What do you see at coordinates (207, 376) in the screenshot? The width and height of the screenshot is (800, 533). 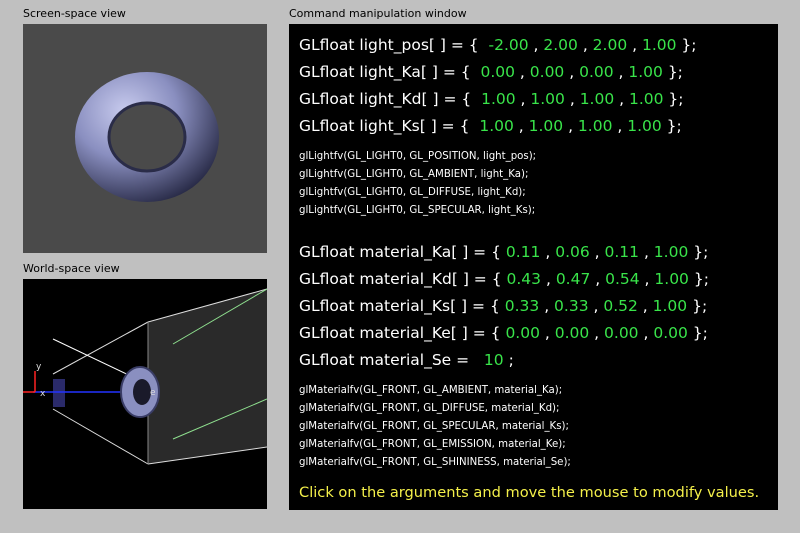 I see `frustum-far-plane` at bounding box center [207, 376].